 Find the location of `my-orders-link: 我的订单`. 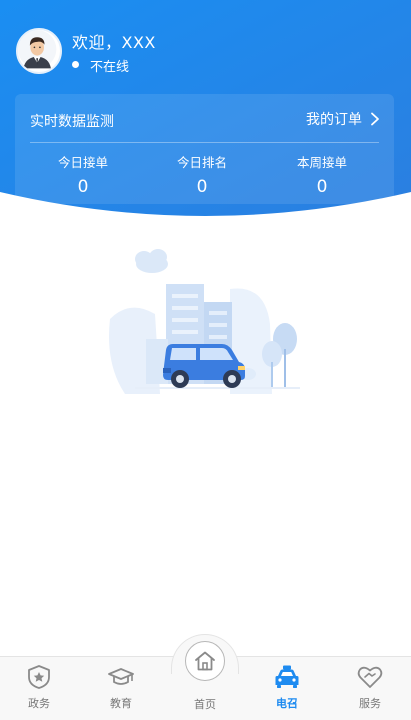

my-orders-link: 我的订单 is located at coordinates (343, 119).